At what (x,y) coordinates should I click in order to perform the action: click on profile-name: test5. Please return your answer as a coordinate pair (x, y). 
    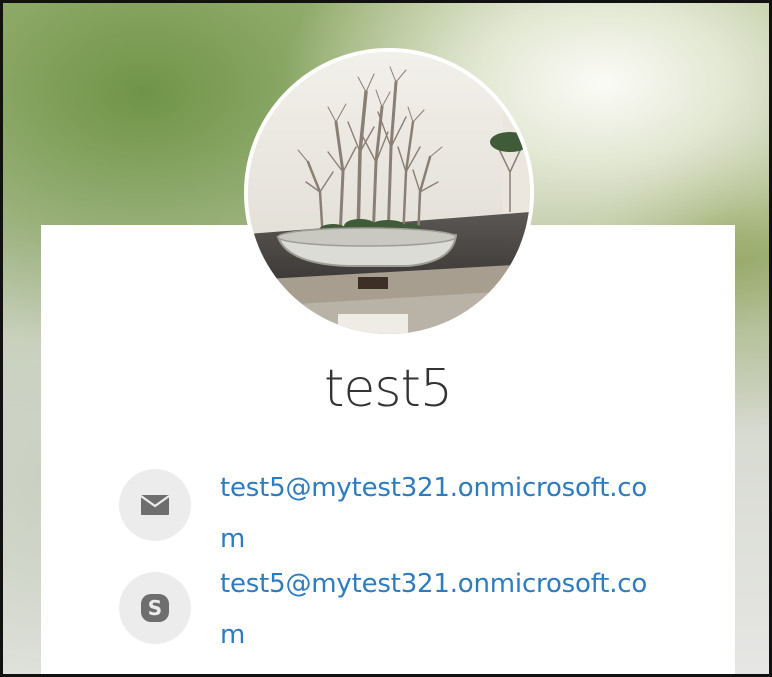
    Looking at the image, I should click on (388, 389).